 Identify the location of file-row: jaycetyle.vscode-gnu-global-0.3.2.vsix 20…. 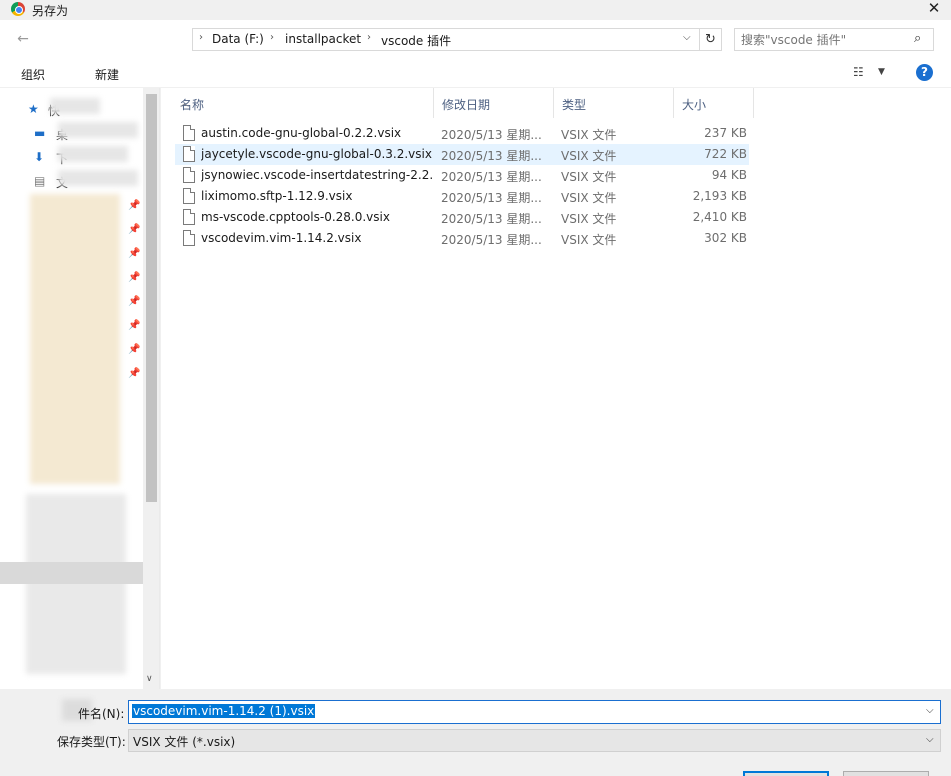
(462, 154).